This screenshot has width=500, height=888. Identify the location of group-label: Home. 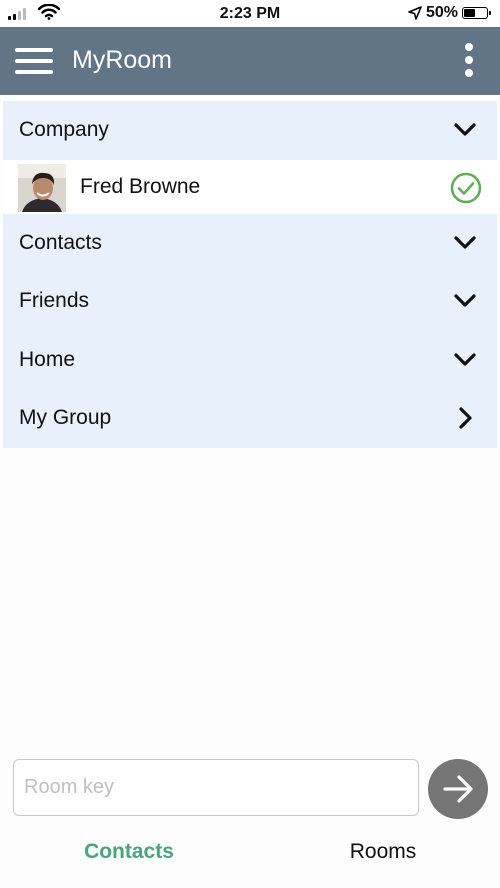
(47, 359).